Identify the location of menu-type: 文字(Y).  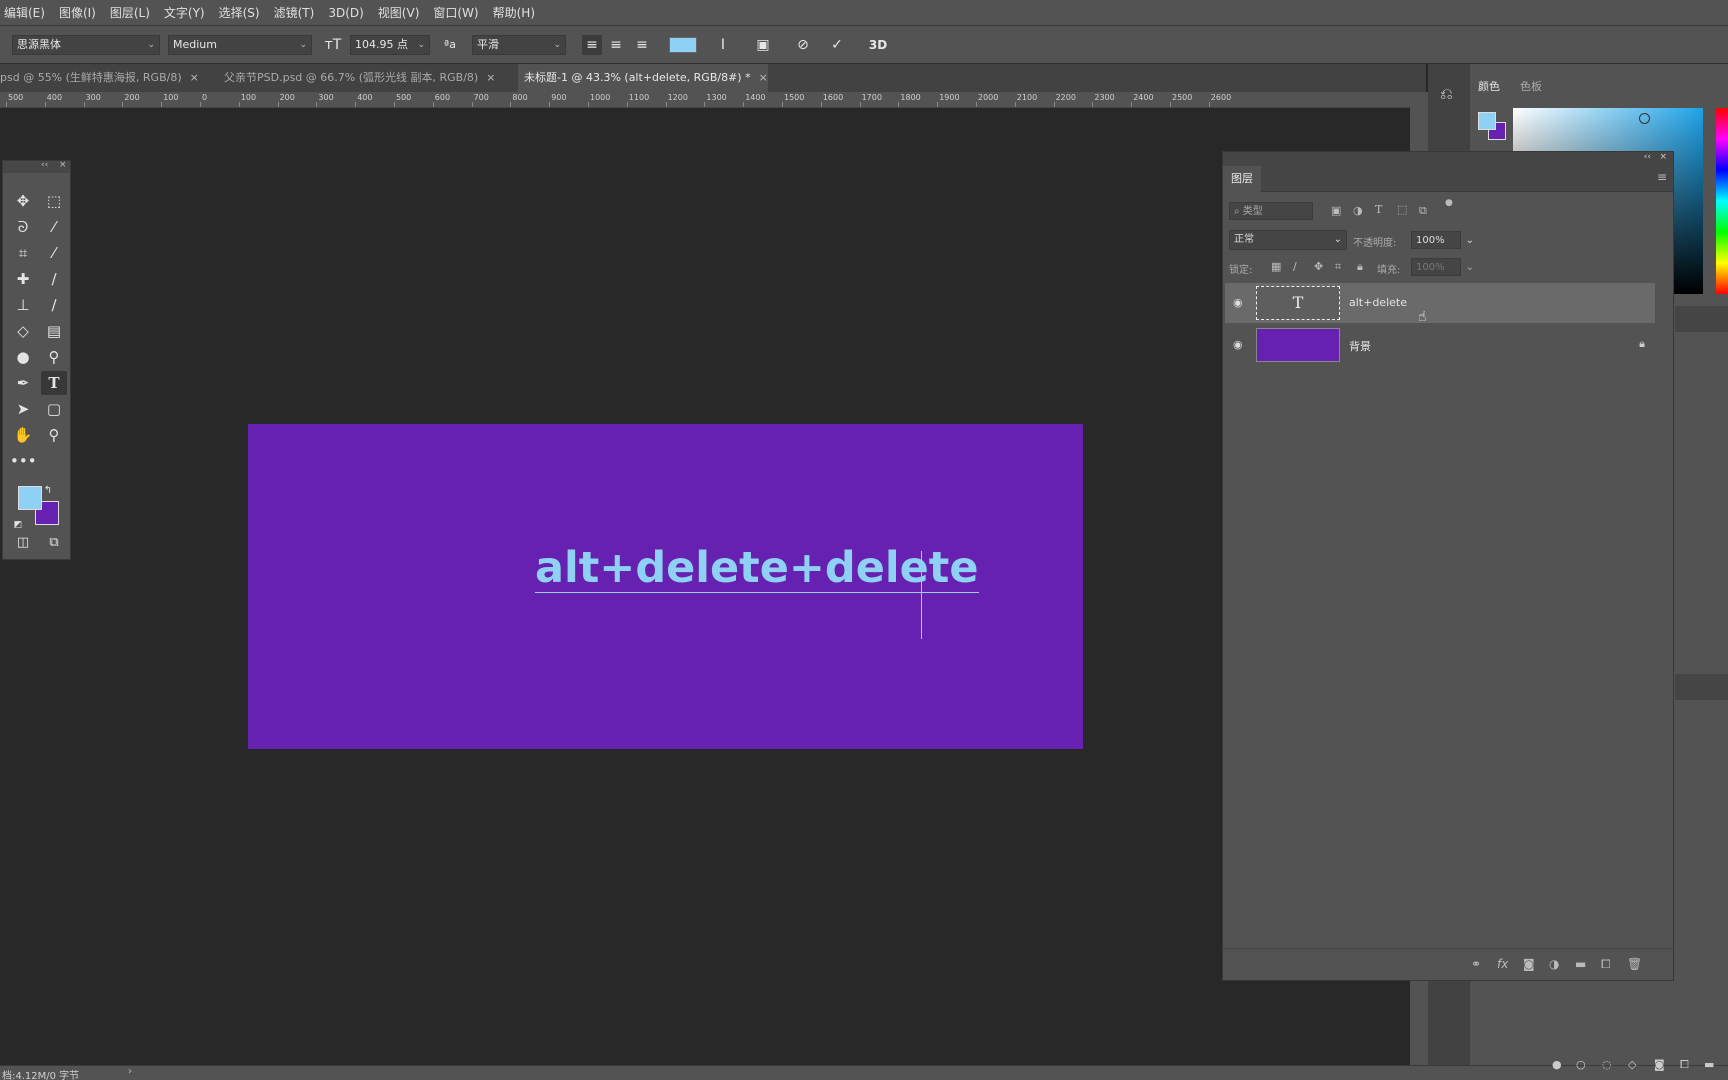
(184, 12).